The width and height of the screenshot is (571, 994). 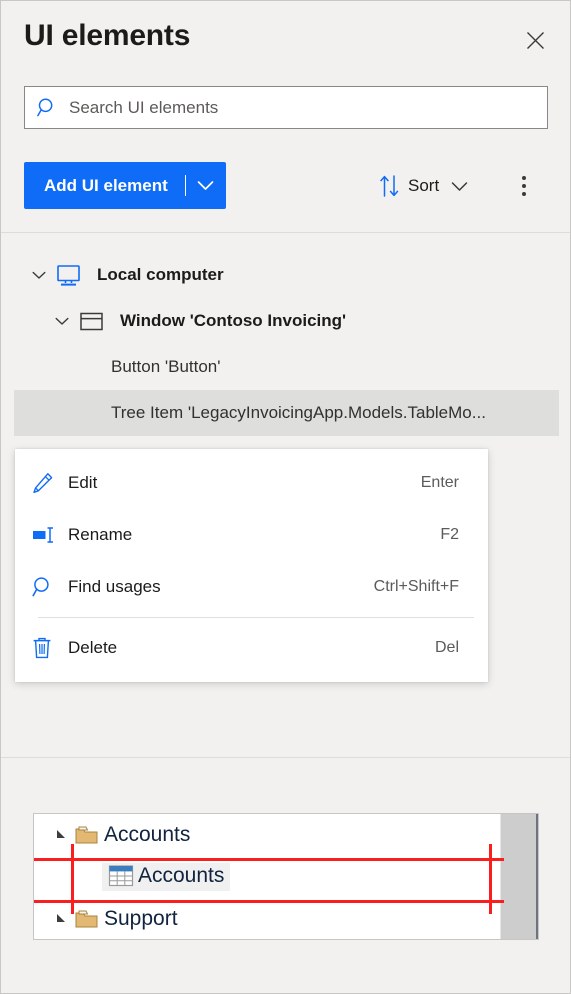 I want to click on tree-row: Window 'Contoso Invoicing', so click(x=285, y=321).